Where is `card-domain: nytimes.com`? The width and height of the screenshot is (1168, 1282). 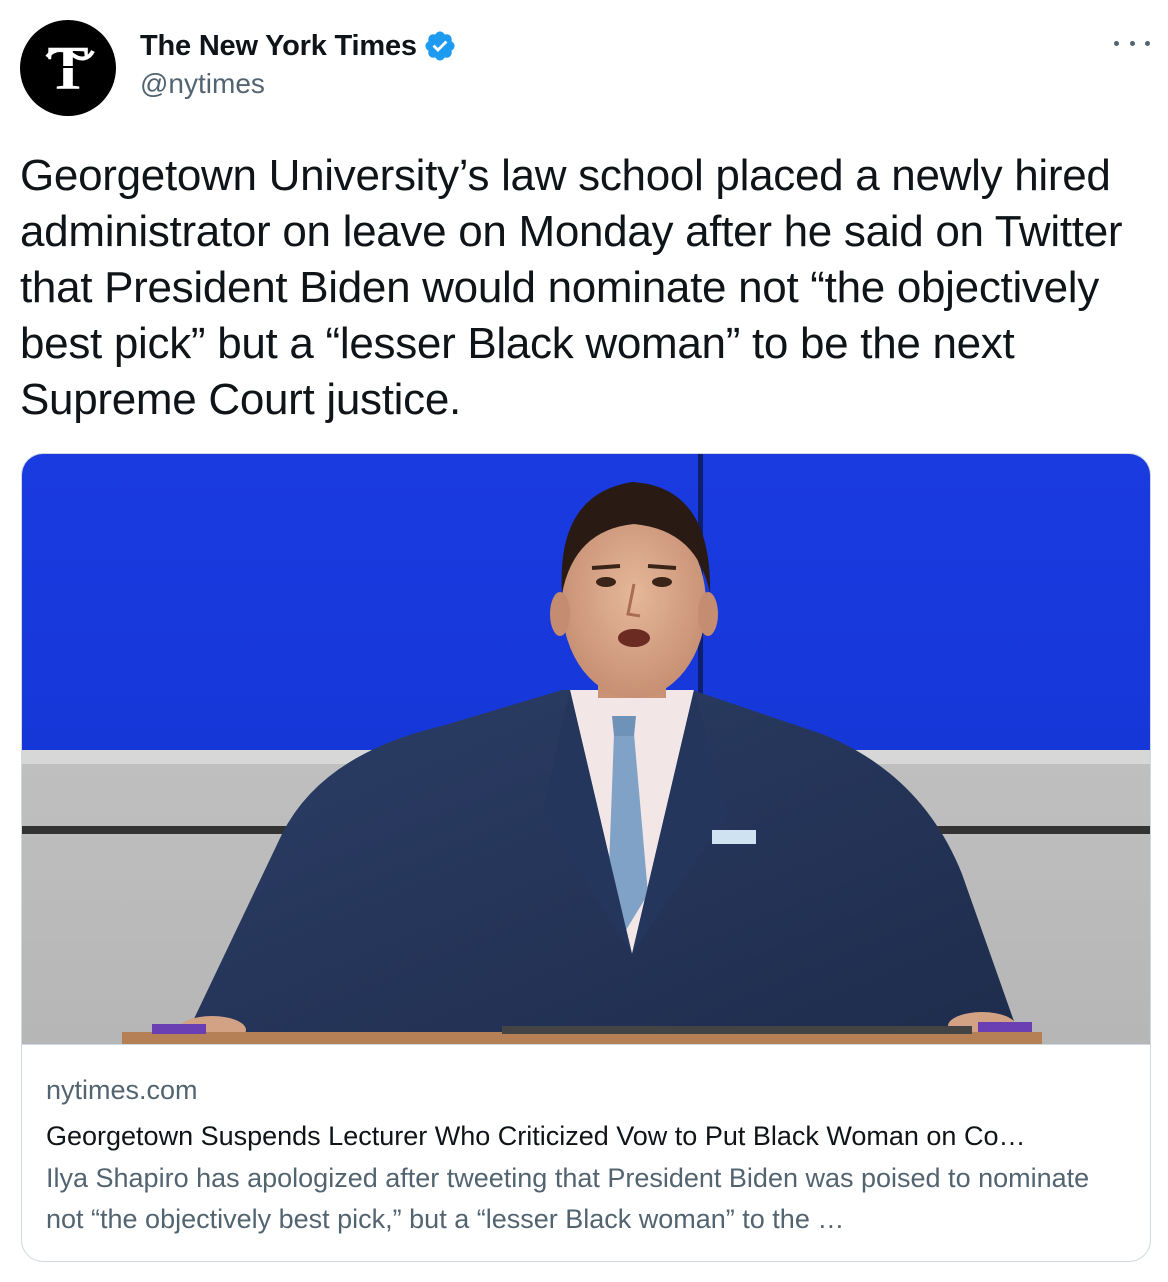 card-domain: nytimes.com is located at coordinates (122, 1090).